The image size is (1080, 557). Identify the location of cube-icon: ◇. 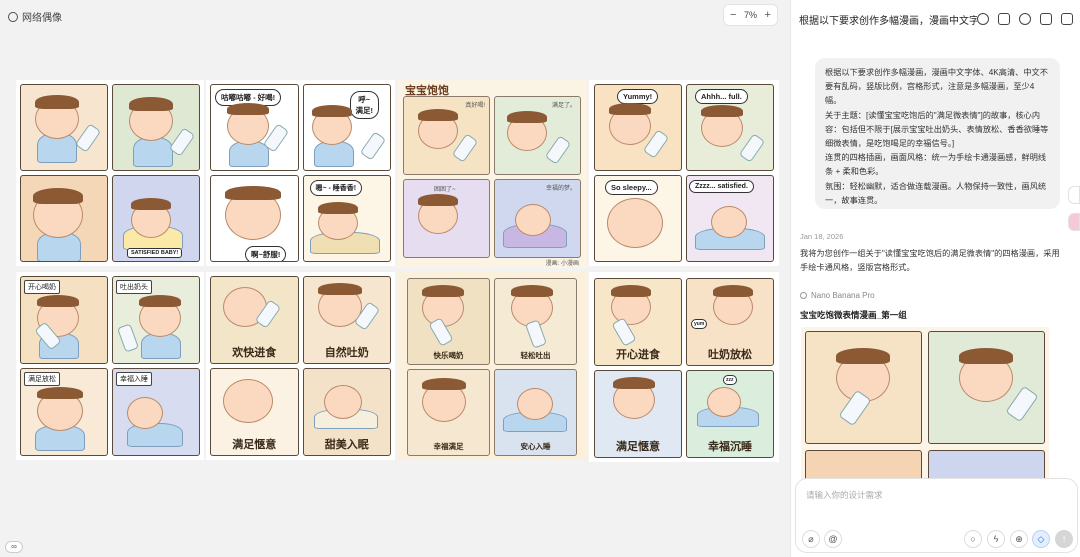
(1041, 539).